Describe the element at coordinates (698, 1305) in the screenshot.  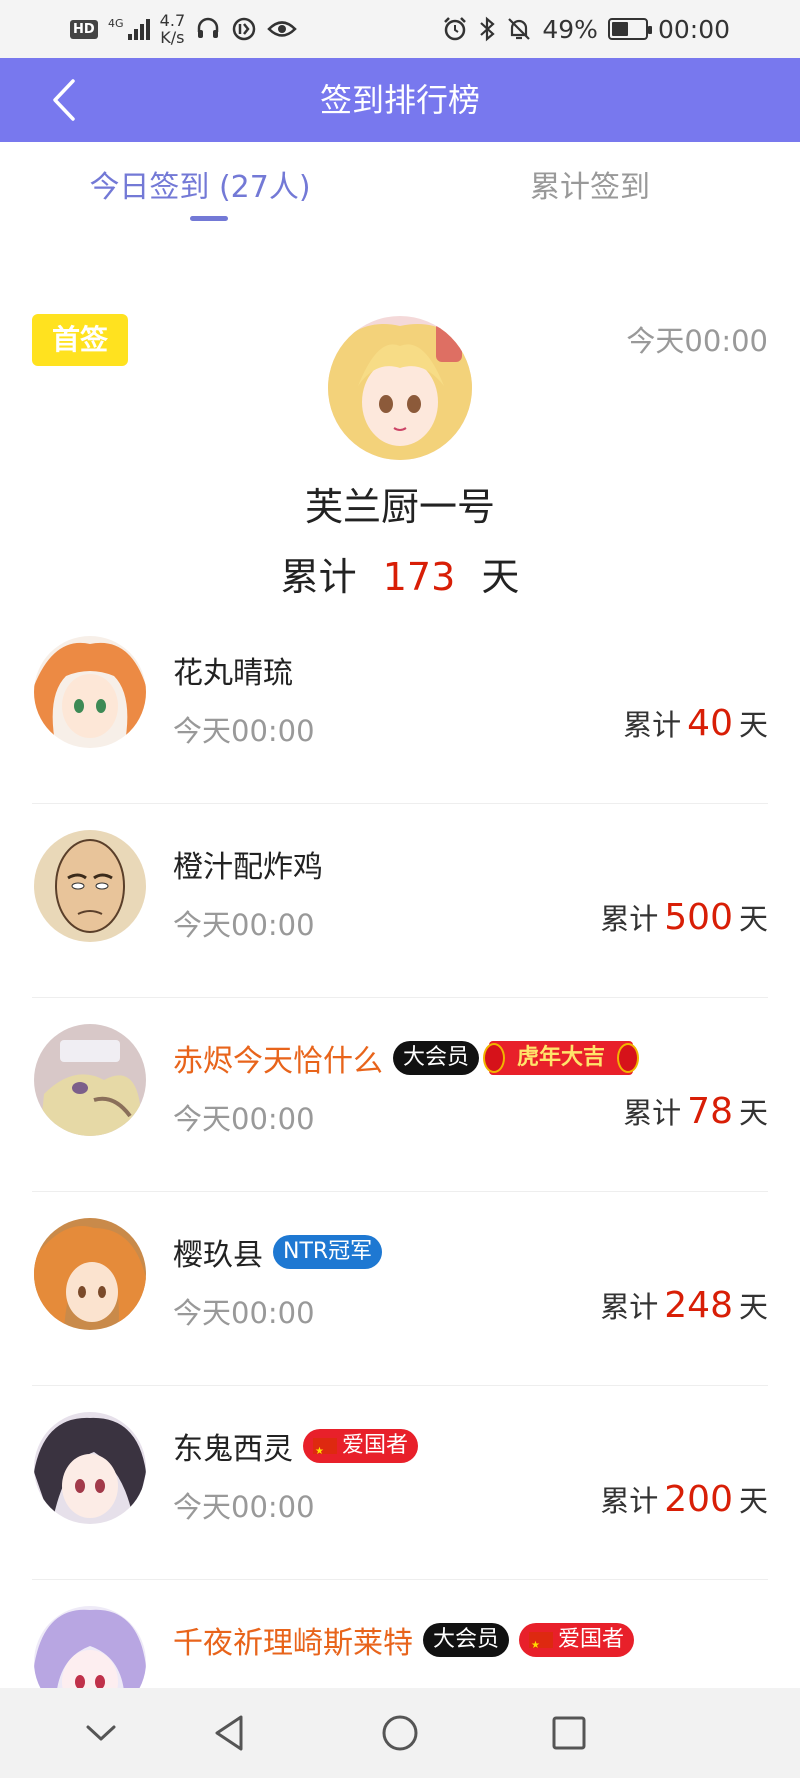
I see `days-count: 248` at that location.